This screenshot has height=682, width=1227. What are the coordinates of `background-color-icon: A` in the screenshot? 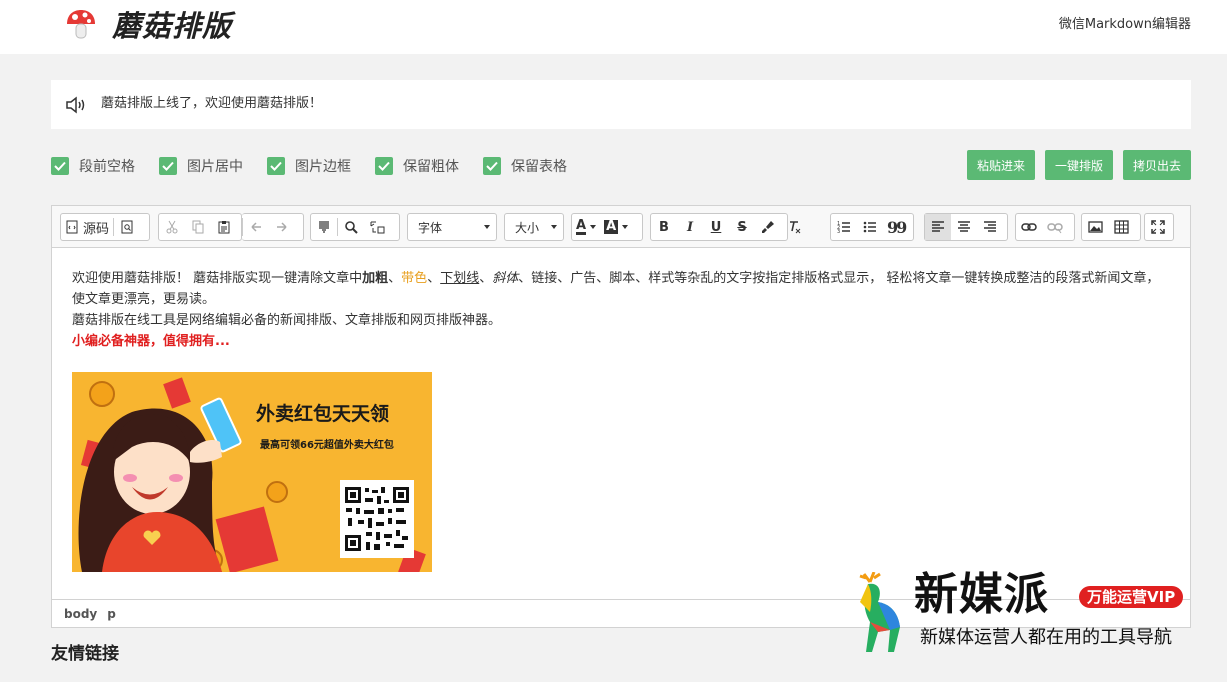 It's located at (611, 226).